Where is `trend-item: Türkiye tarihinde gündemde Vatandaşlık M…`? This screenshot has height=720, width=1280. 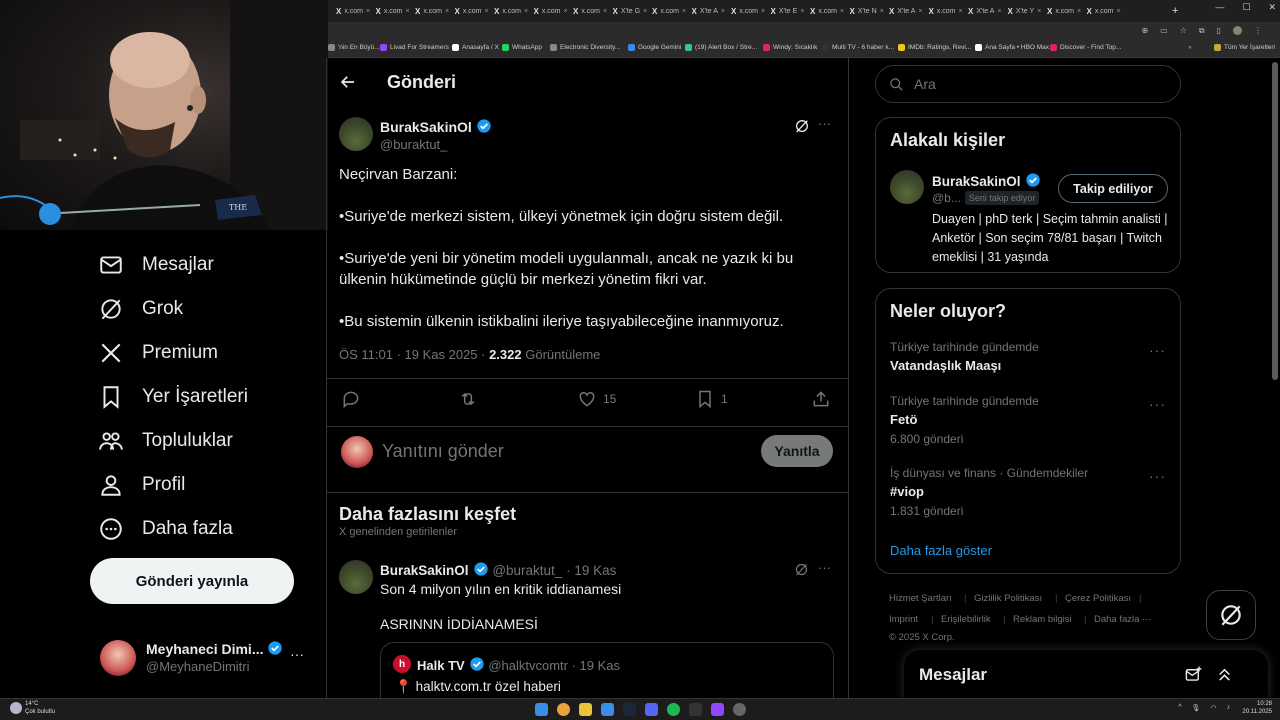
trend-item: Türkiye tarihinde gündemde Vatandaşlık M… is located at coordinates (1035, 360).